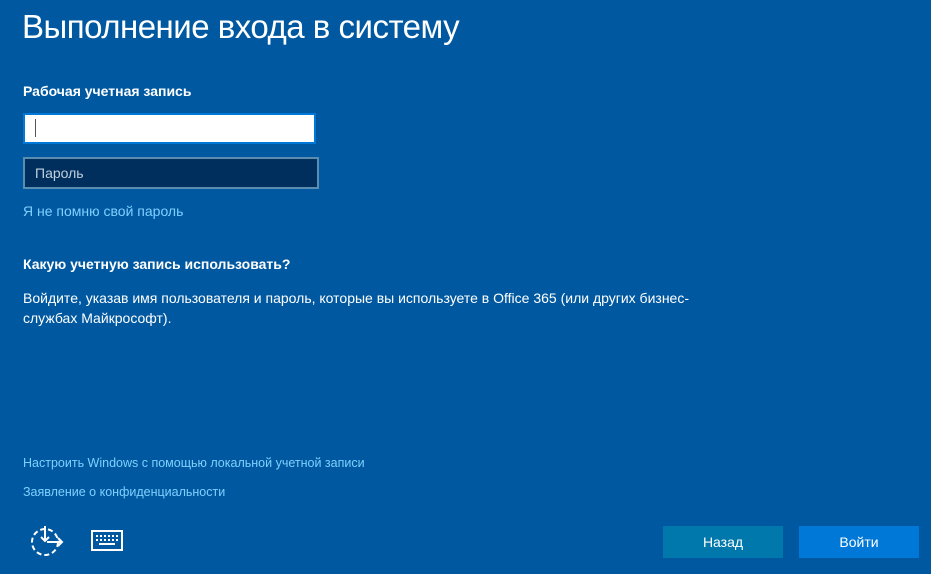  What do you see at coordinates (169, 128) in the screenshot?
I see `email-field` at bounding box center [169, 128].